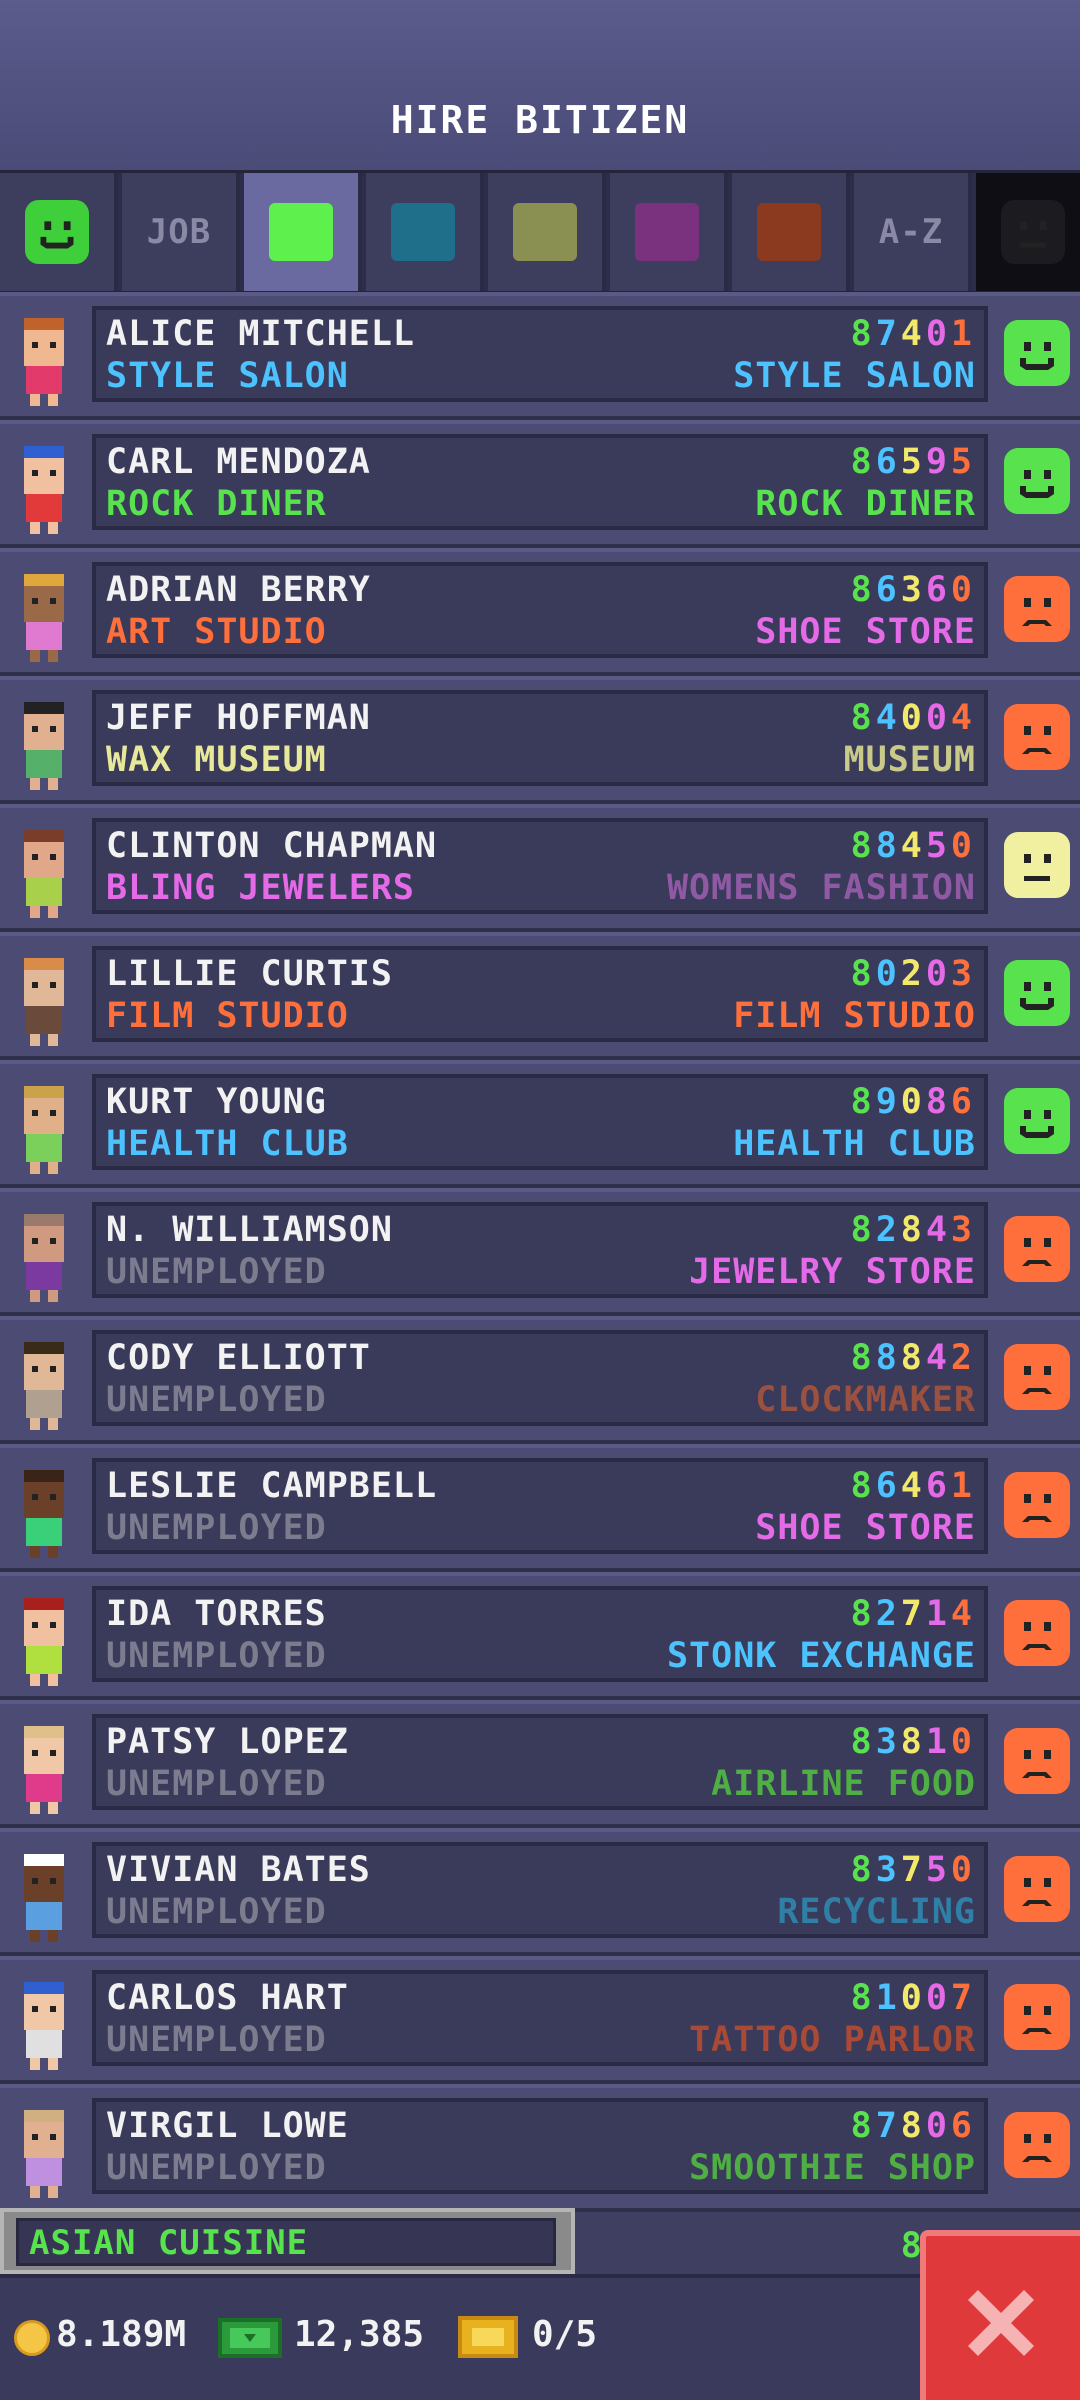  What do you see at coordinates (865, 632) in the screenshot?
I see `dream-job: SHOE STORE` at bounding box center [865, 632].